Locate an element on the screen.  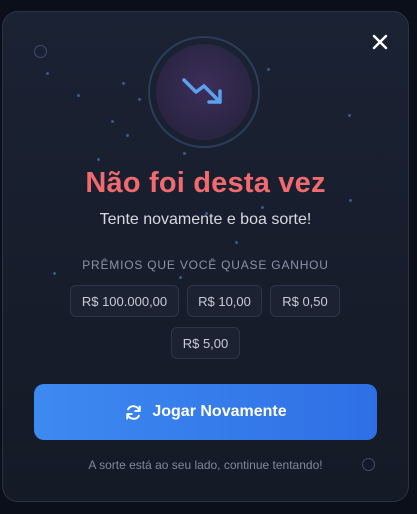
play-again-label: Jogar Novamente is located at coordinates (219, 411).